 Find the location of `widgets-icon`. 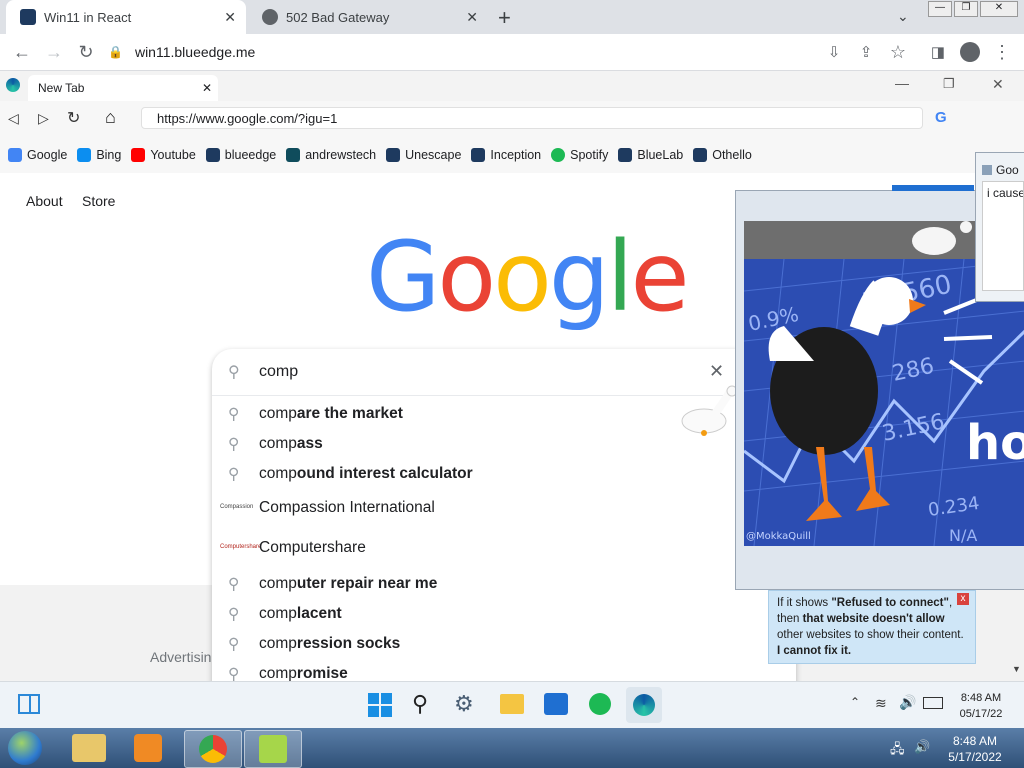

widgets-icon is located at coordinates (29, 704).